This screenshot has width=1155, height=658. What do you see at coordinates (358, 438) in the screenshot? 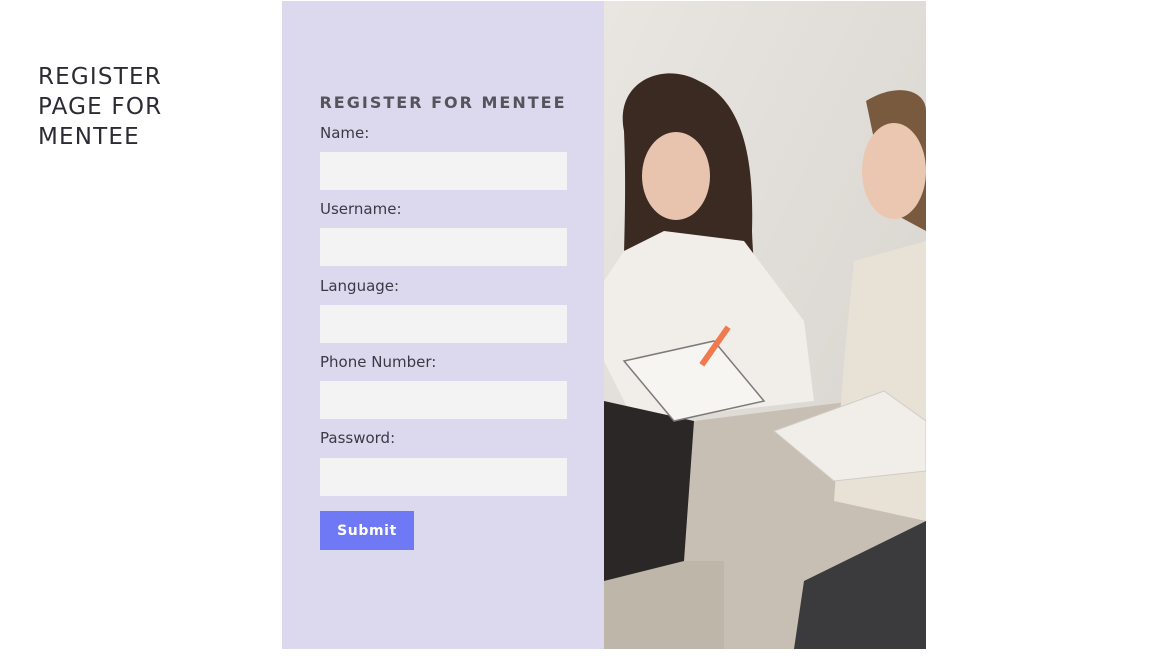
I see `password-label: Password:` at bounding box center [358, 438].